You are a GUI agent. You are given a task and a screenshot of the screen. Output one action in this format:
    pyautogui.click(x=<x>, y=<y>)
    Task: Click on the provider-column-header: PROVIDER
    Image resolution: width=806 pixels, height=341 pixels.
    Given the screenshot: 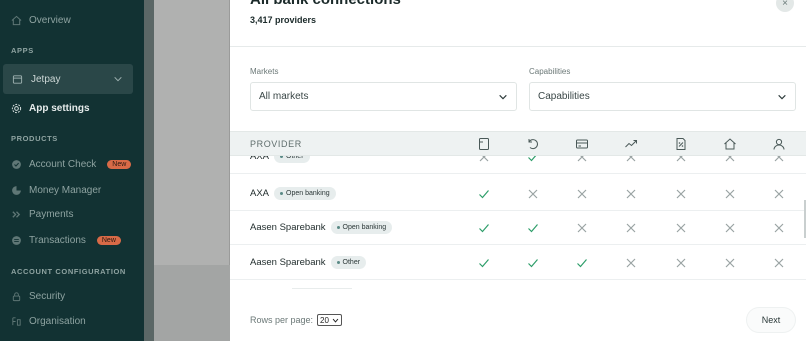 What is the action you would take?
    pyautogui.click(x=276, y=144)
    